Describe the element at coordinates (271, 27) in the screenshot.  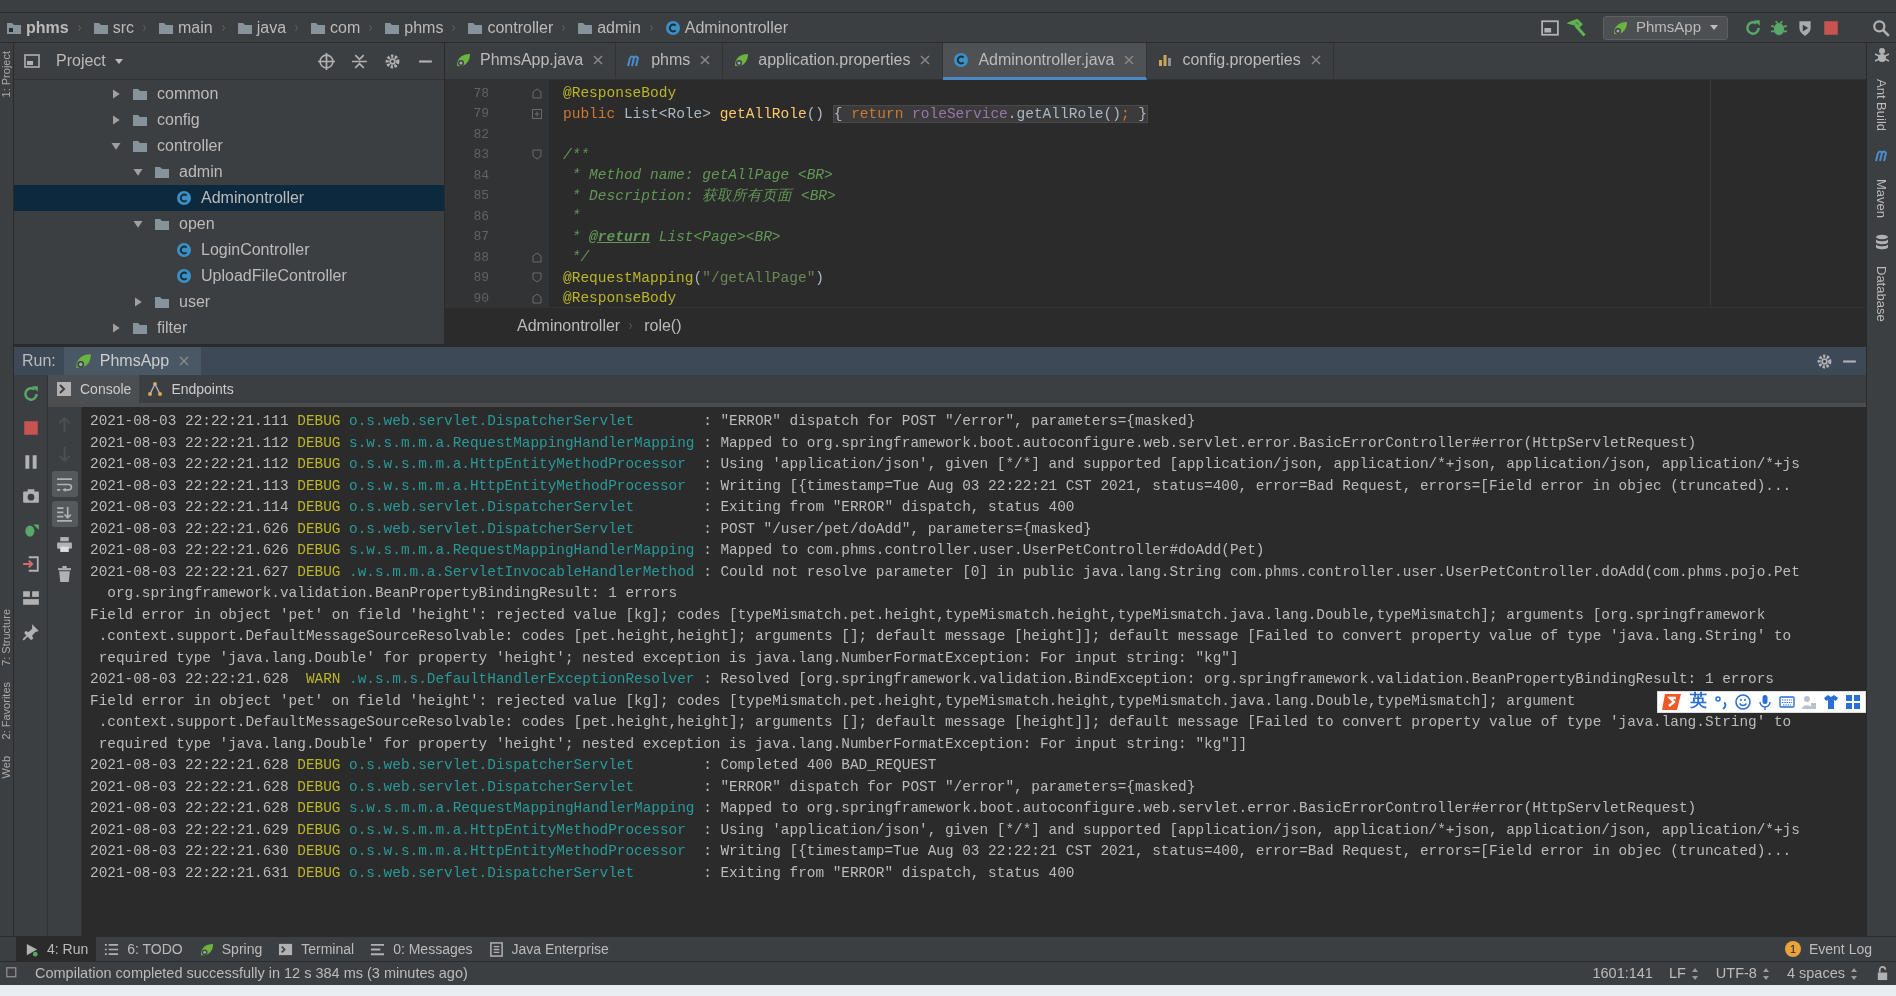
I see `breadcrumb-item: java` at that location.